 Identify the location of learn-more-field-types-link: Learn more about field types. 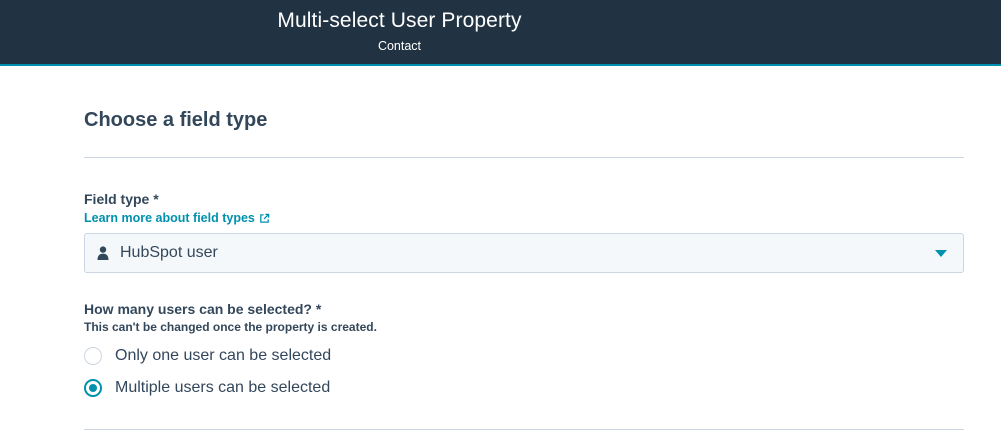
(177, 218).